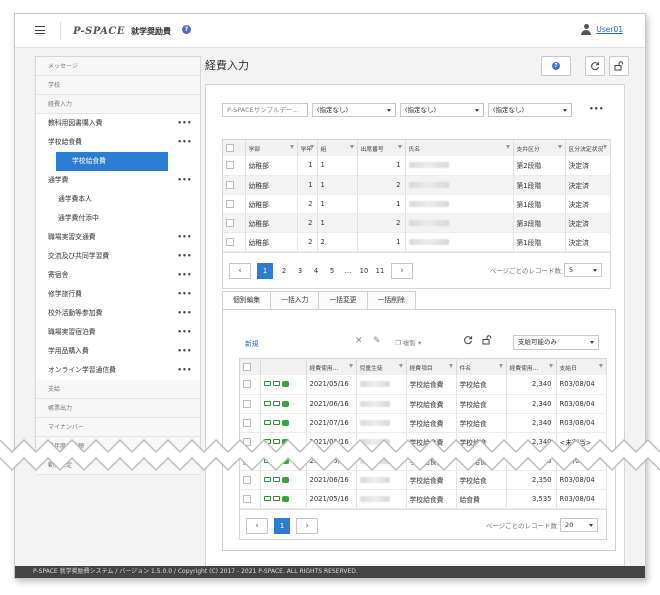 The width and height of the screenshot is (660, 595). Describe the element at coordinates (381, 367) in the screenshot. I see `column-header: 児童生徒` at that location.